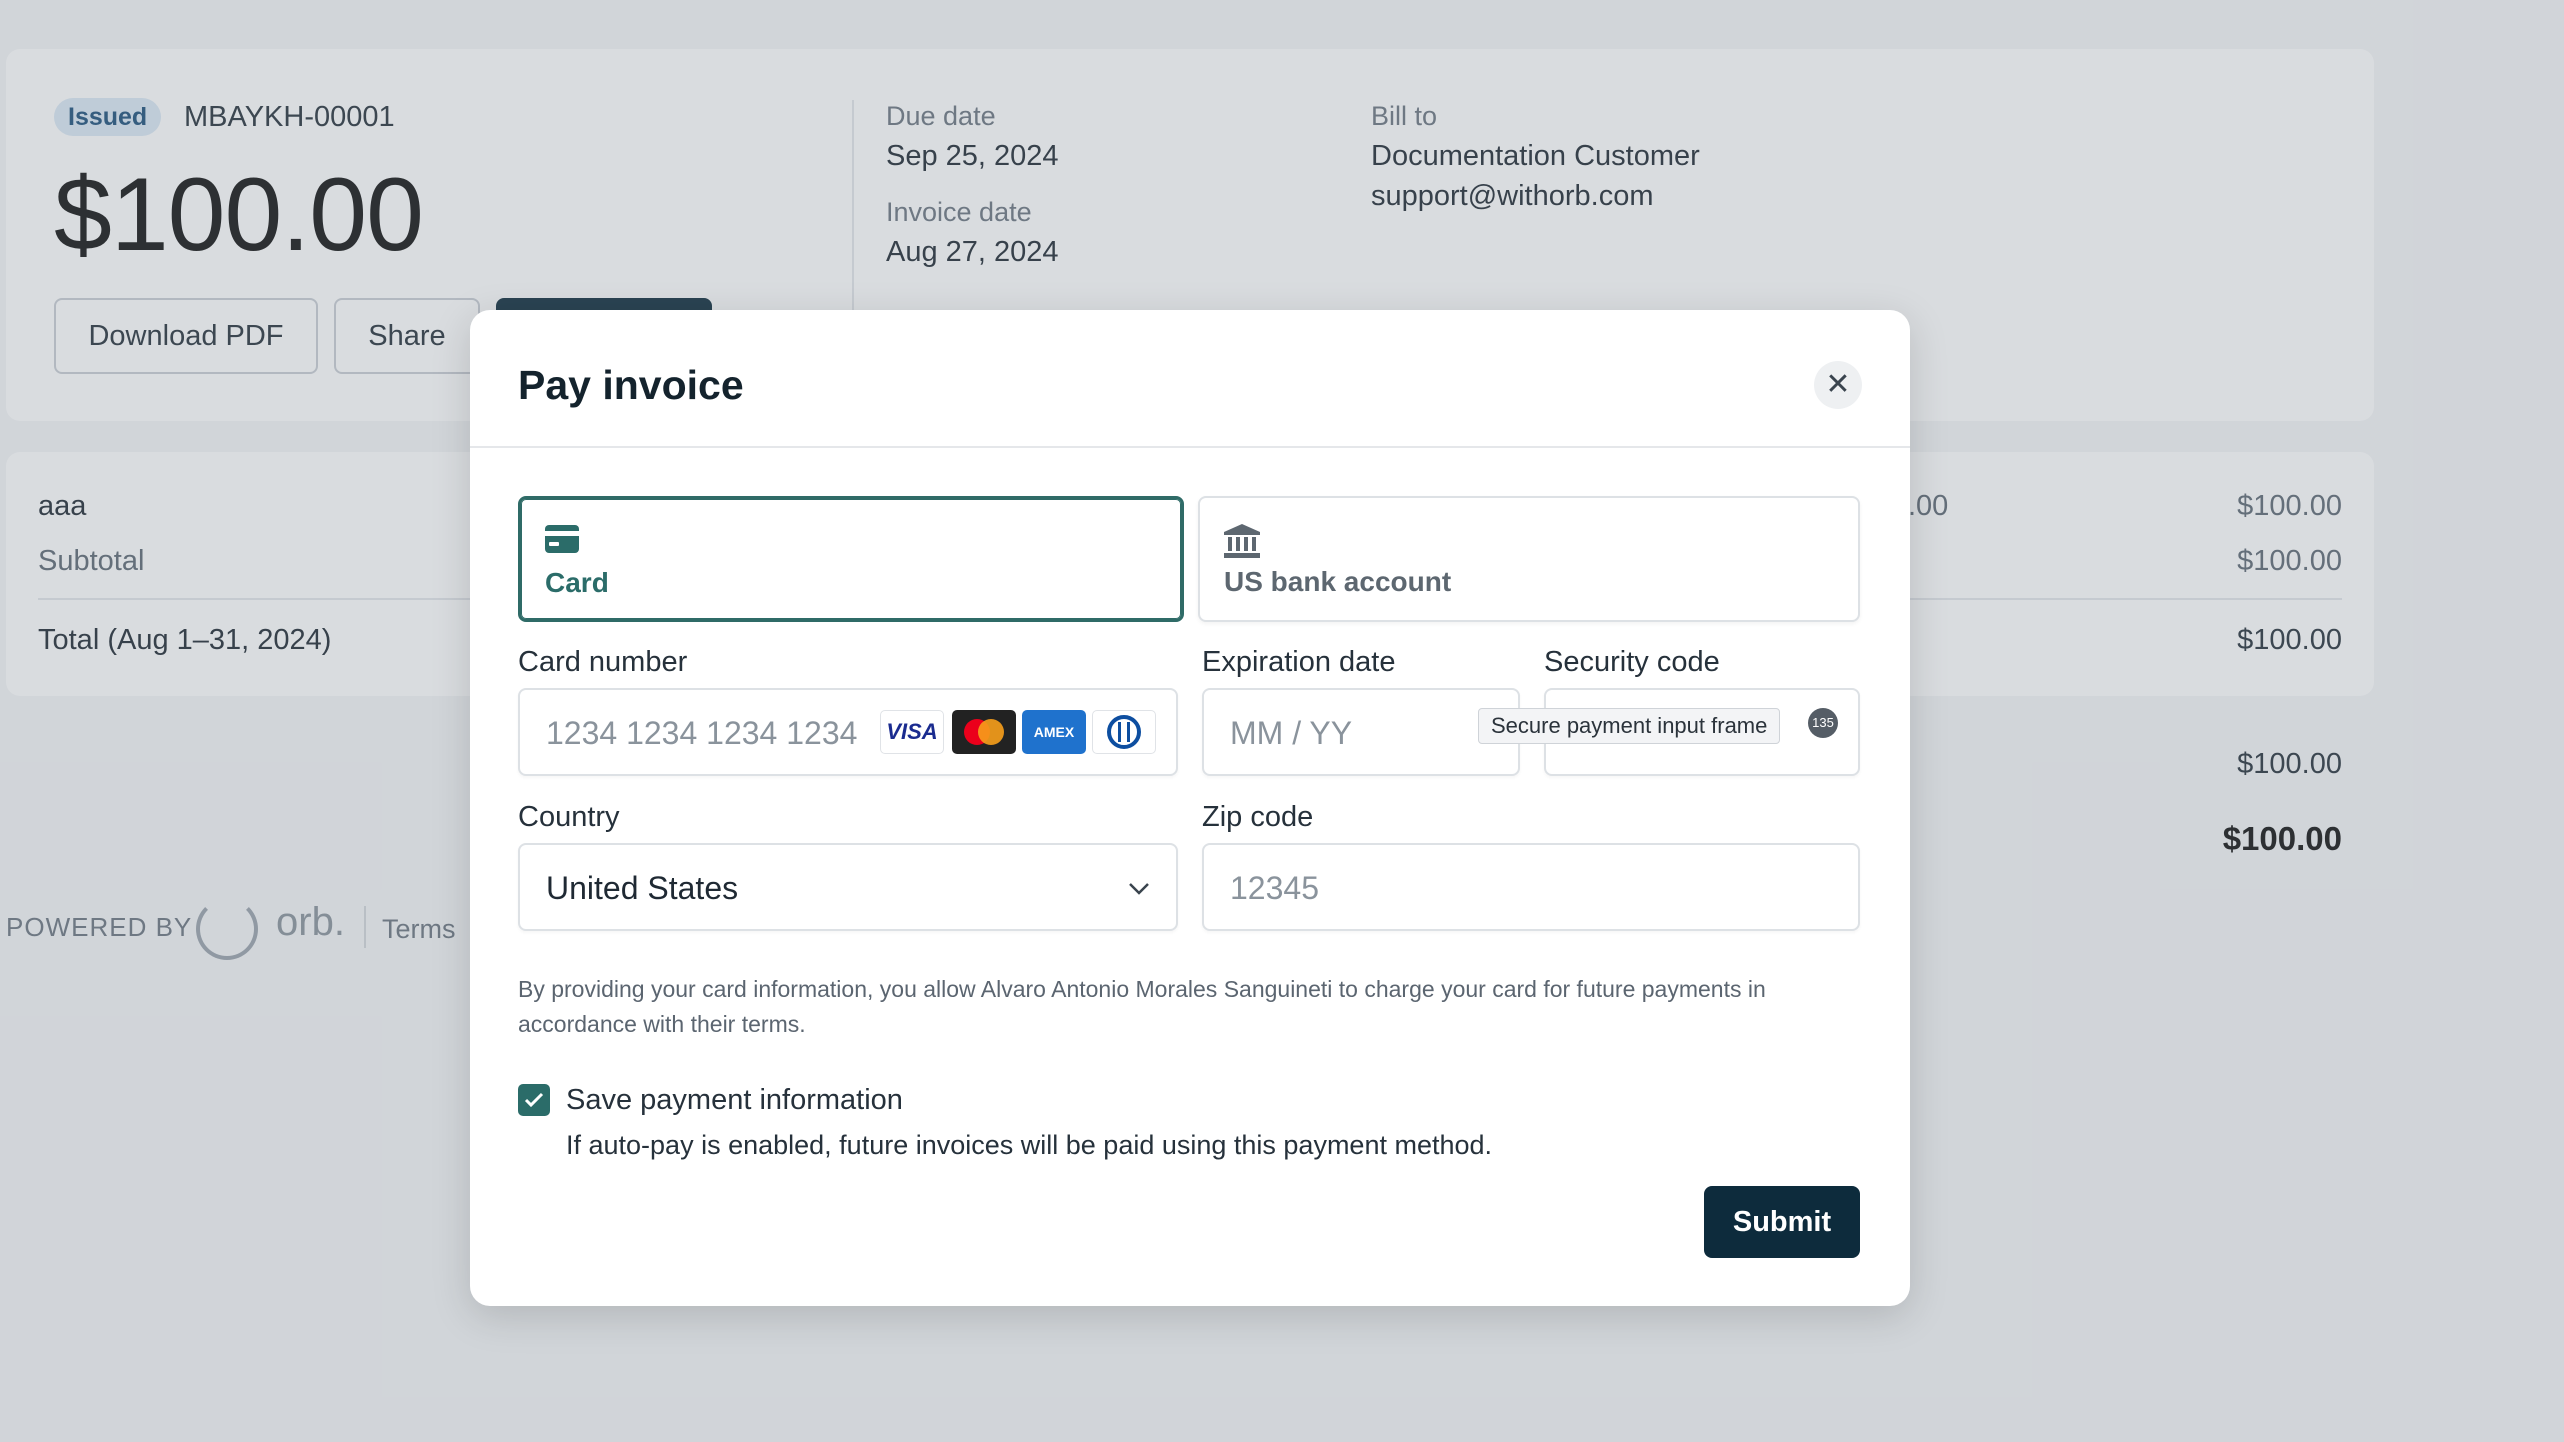 The width and height of the screenshot is (2564, 1442). I want to click on submit-button: Submit, so click(1782, 1222).